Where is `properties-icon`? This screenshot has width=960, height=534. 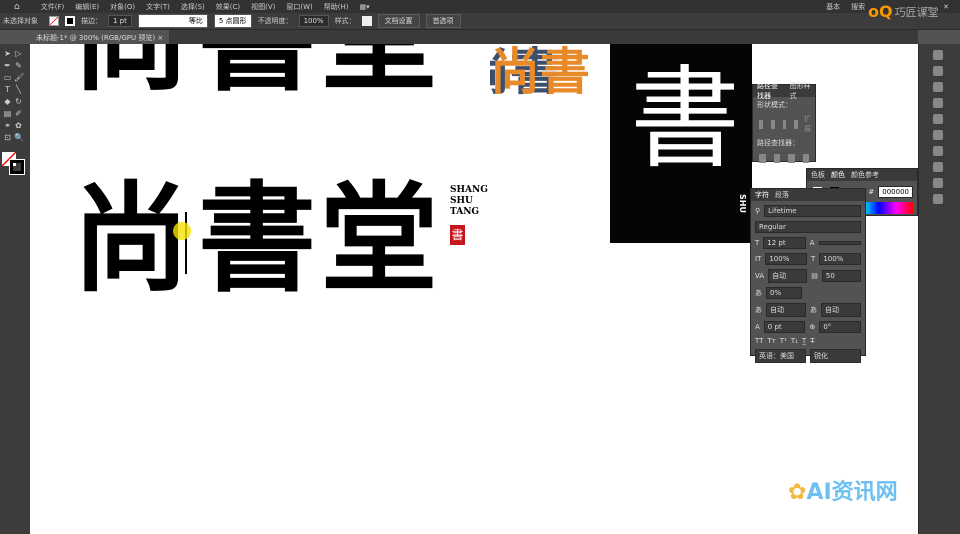 properties-icon is located at coordinates (938, 55).